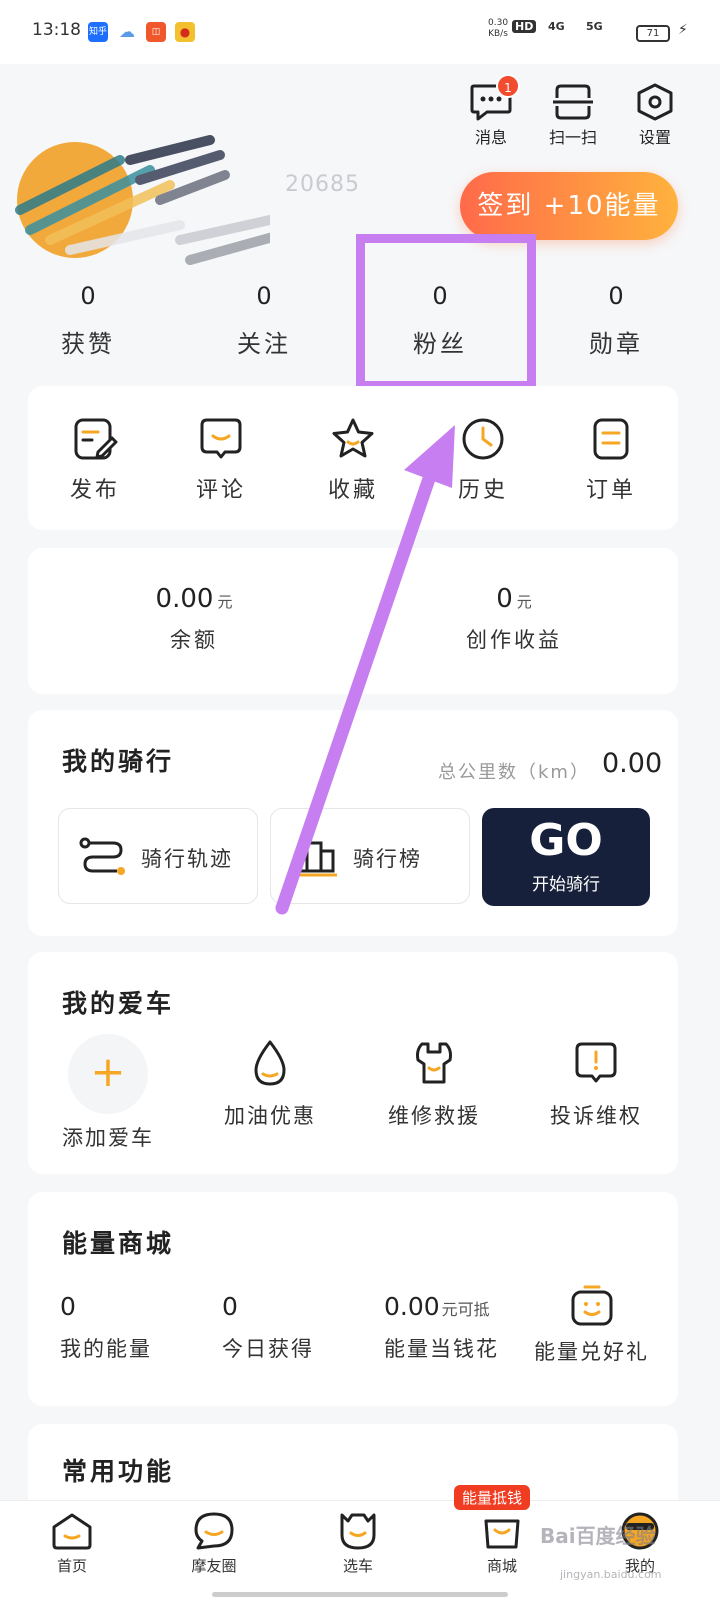 Image resolution: width=720 pixels, height=1600 pixels. Describe the element at coordinates (360, 1594) in the screenshot. I see `home-indicator` at that location.